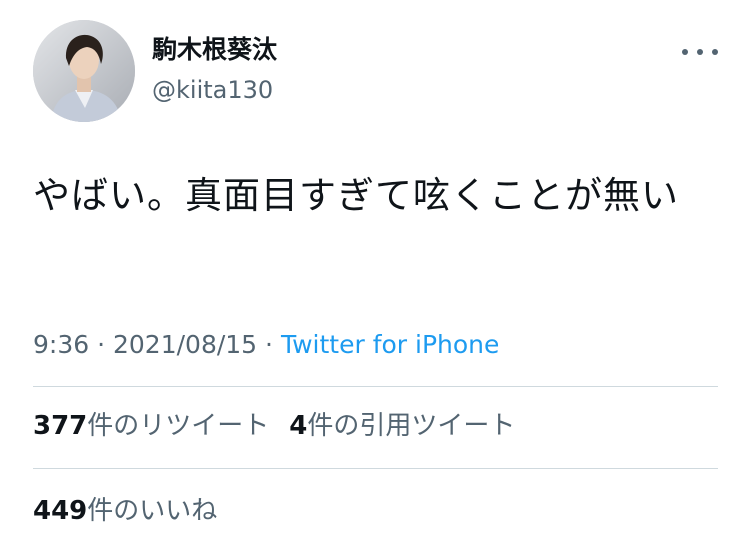 The height and width of the screenshot is (544, 750). What do you see at coordinates (60, 511) in the screenshot?
I see `like-count: 449` at bounding box center [60, 511].